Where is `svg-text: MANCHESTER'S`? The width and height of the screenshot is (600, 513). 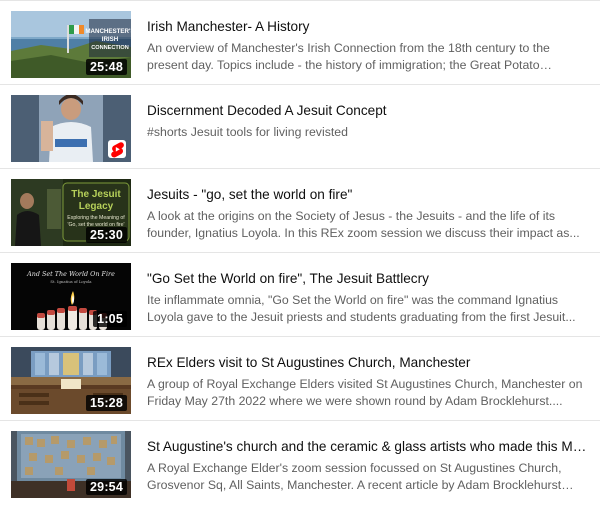
svg-text: MANCHESTER'S is located at coordinates (108, 31).